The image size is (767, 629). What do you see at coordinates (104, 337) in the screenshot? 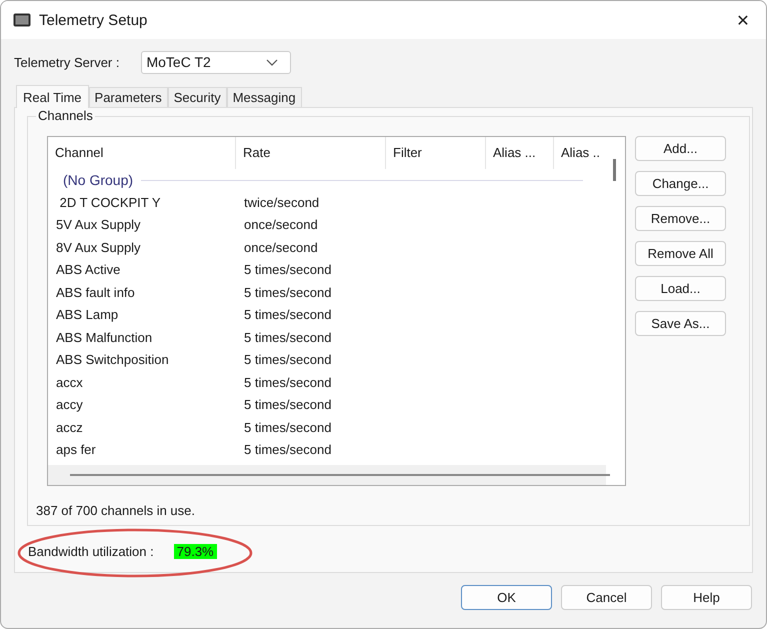
I see `table-cell-text: ABS Malfunction` at bounding box center [104, 337].